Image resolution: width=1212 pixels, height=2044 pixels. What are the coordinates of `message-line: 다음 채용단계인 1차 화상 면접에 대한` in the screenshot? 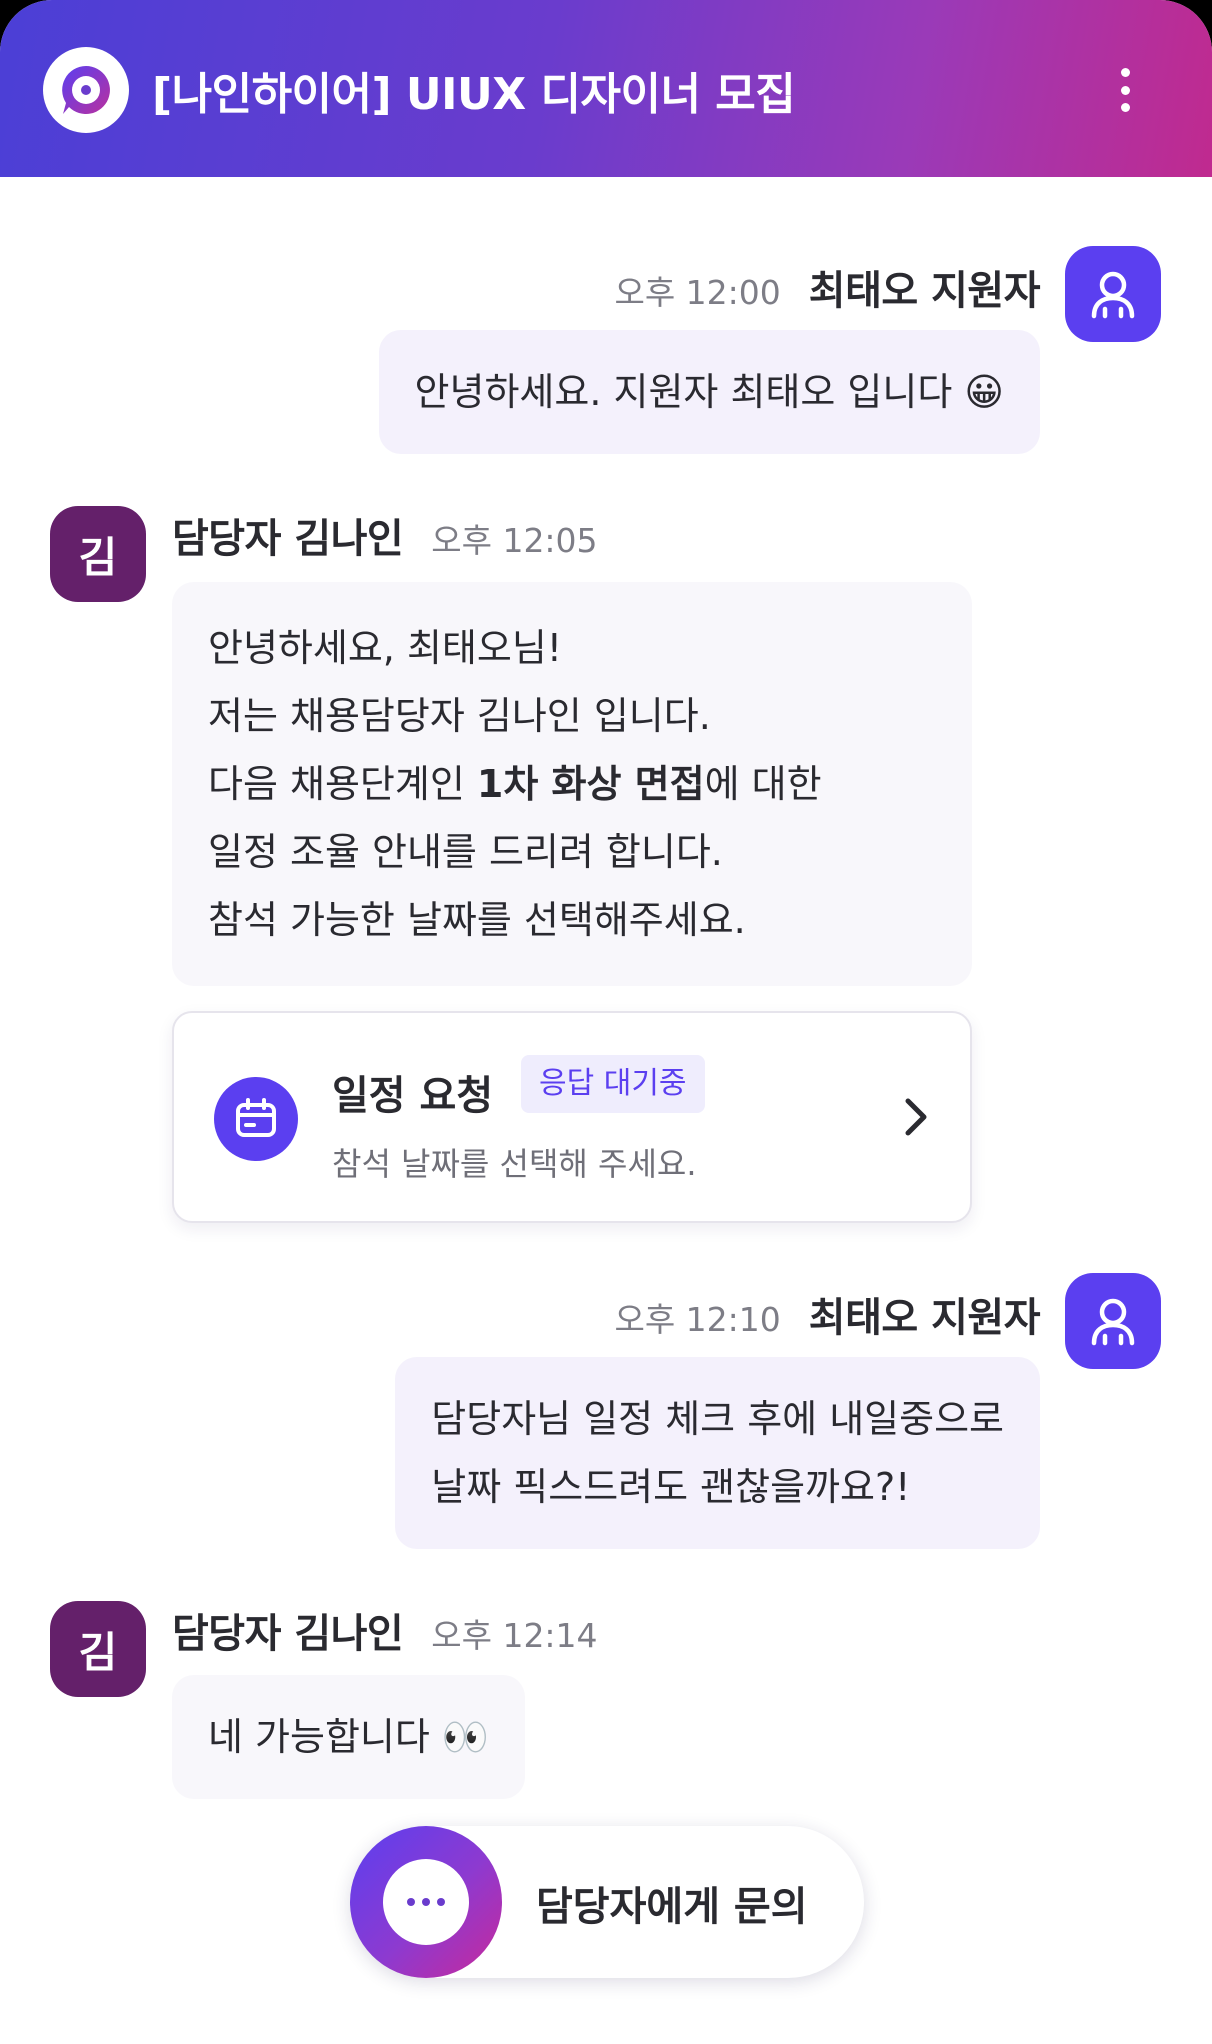 It's located at (515, 784).